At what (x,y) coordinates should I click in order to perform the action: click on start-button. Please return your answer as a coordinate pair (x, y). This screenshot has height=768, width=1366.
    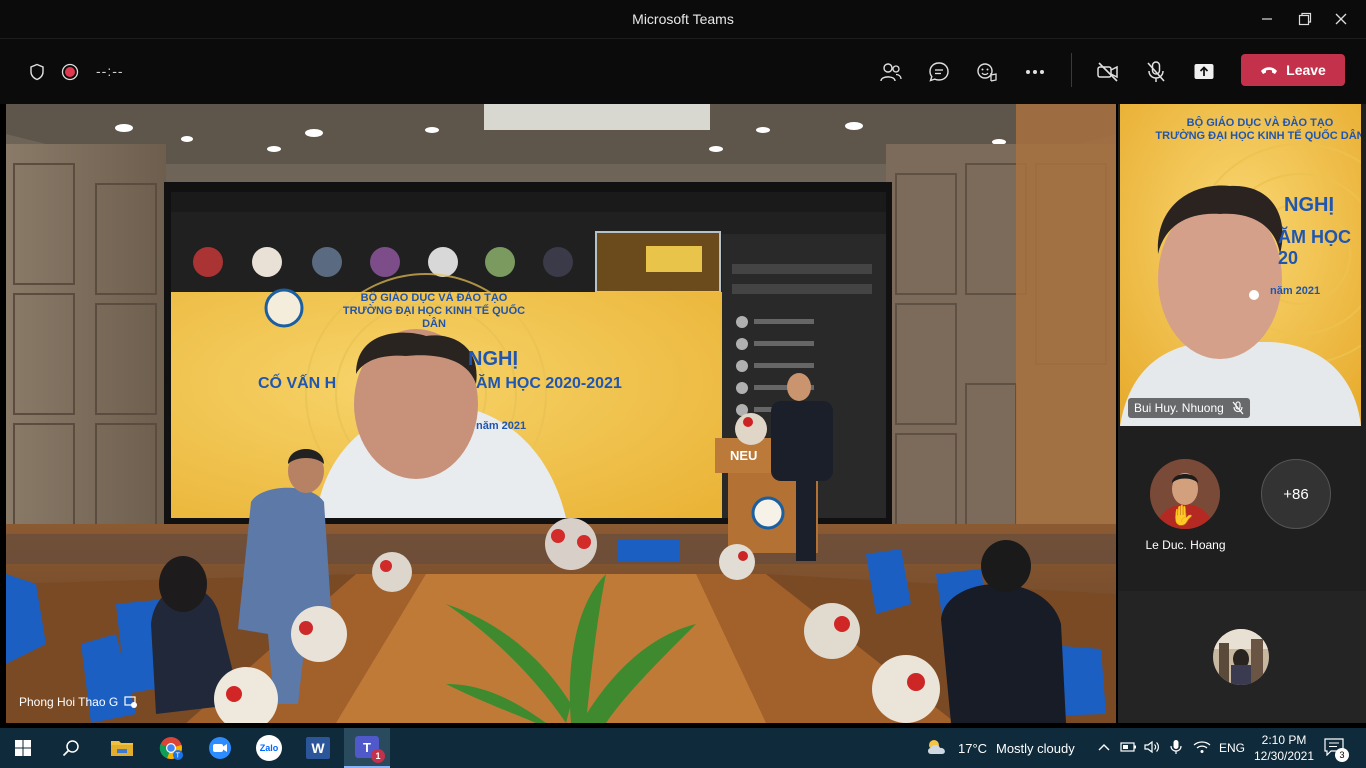
    Looking at the image, I should click on (23, 748).